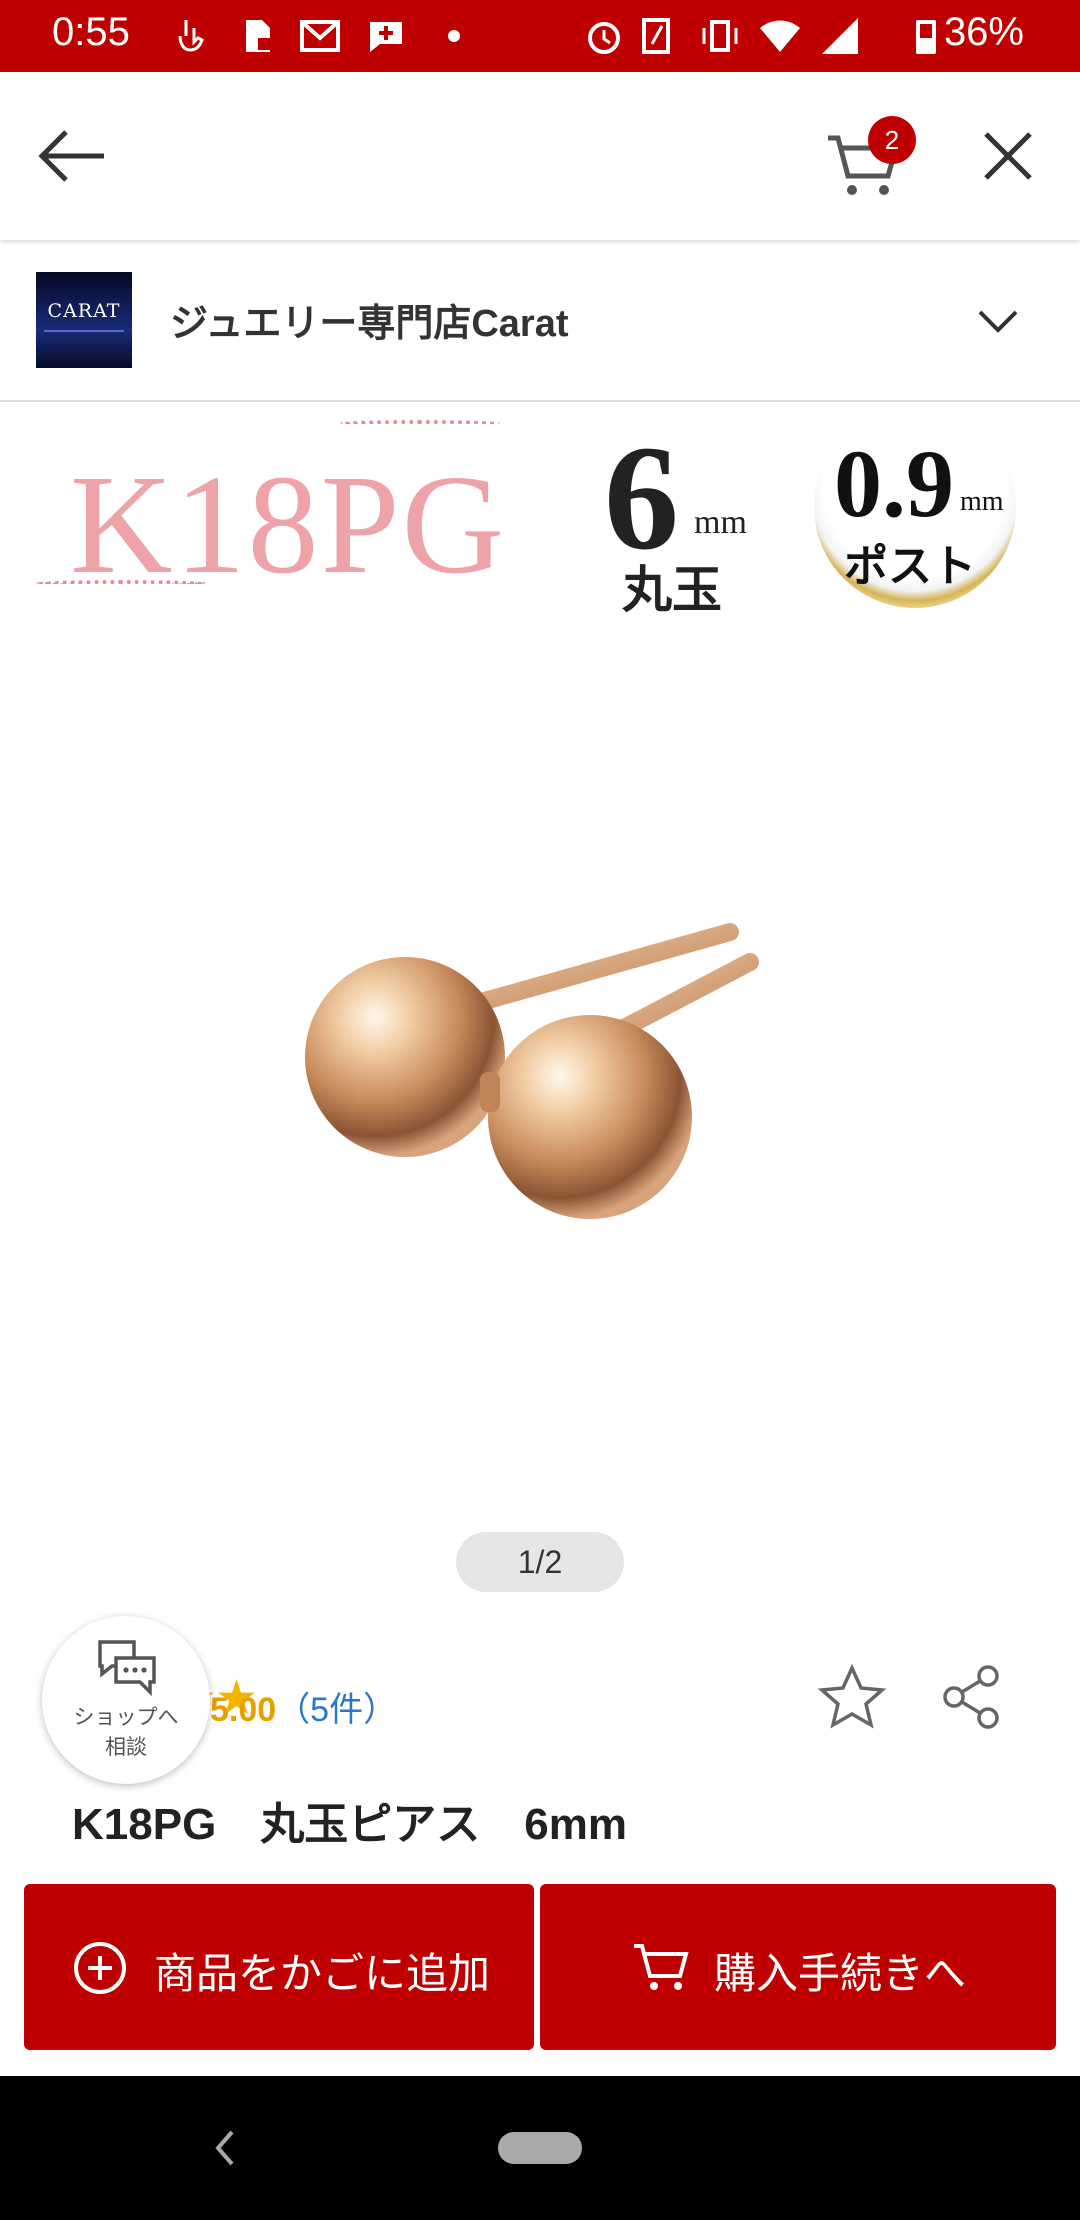  What do you see at coordinates (243, 1710) in the screenshot?
I see `rating-score: 5.00` at bounding box center [243, 1710].